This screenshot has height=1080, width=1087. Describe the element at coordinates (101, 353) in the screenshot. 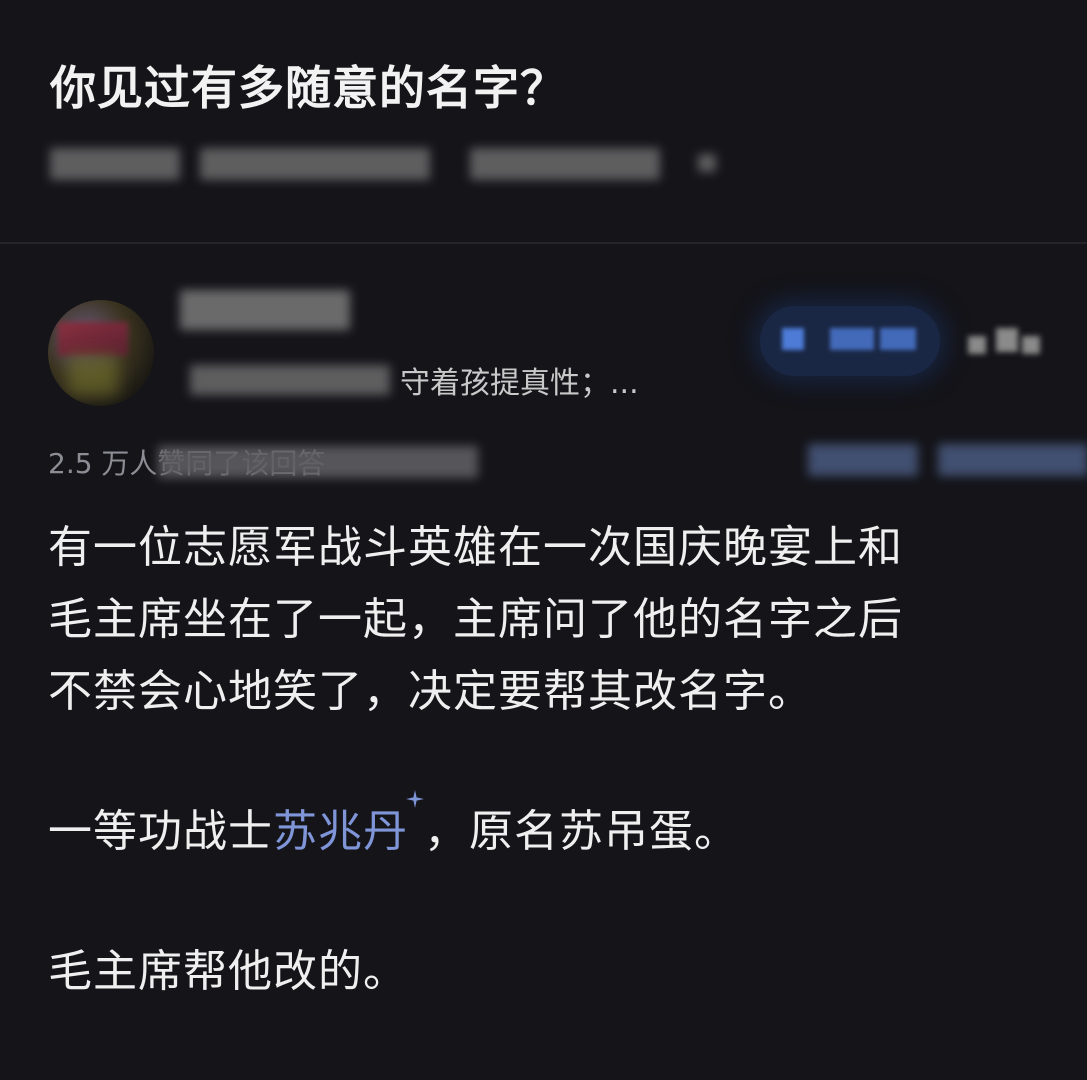

I see `avatar` at that location.